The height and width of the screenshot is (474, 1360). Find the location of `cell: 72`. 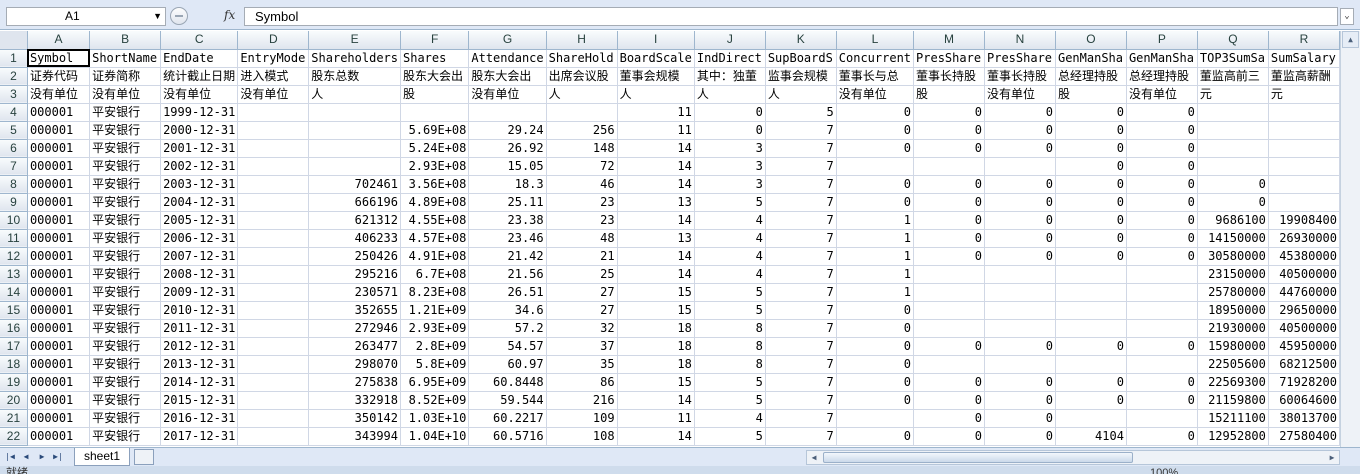

cell: 72 is located at coordinates (582, 166).